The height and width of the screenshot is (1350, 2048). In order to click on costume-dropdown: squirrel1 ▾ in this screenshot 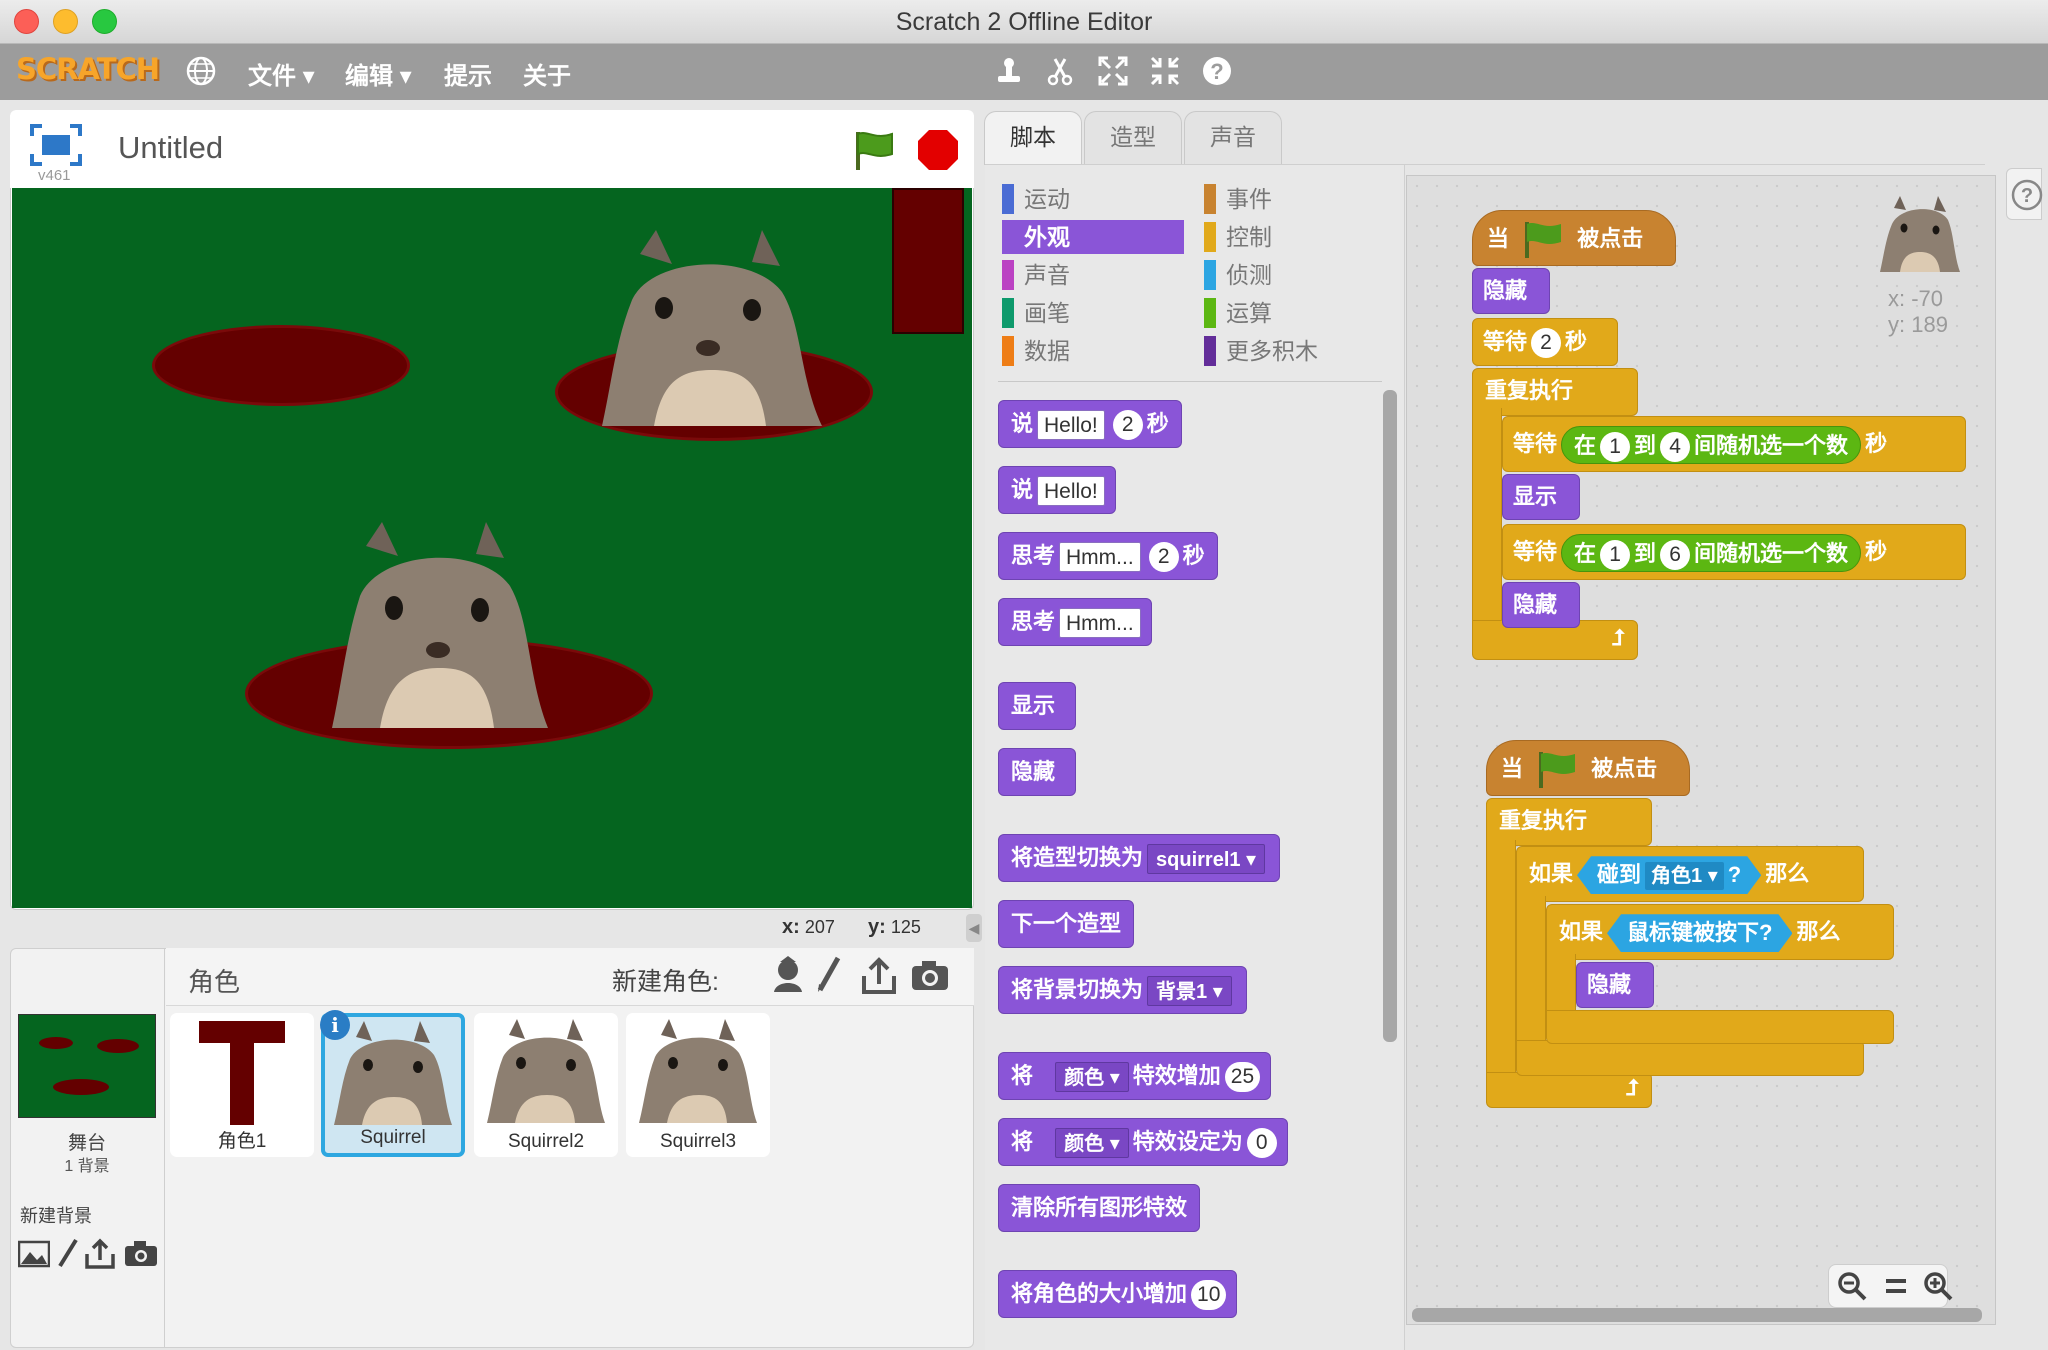, I will do `click(1206, 859)`.